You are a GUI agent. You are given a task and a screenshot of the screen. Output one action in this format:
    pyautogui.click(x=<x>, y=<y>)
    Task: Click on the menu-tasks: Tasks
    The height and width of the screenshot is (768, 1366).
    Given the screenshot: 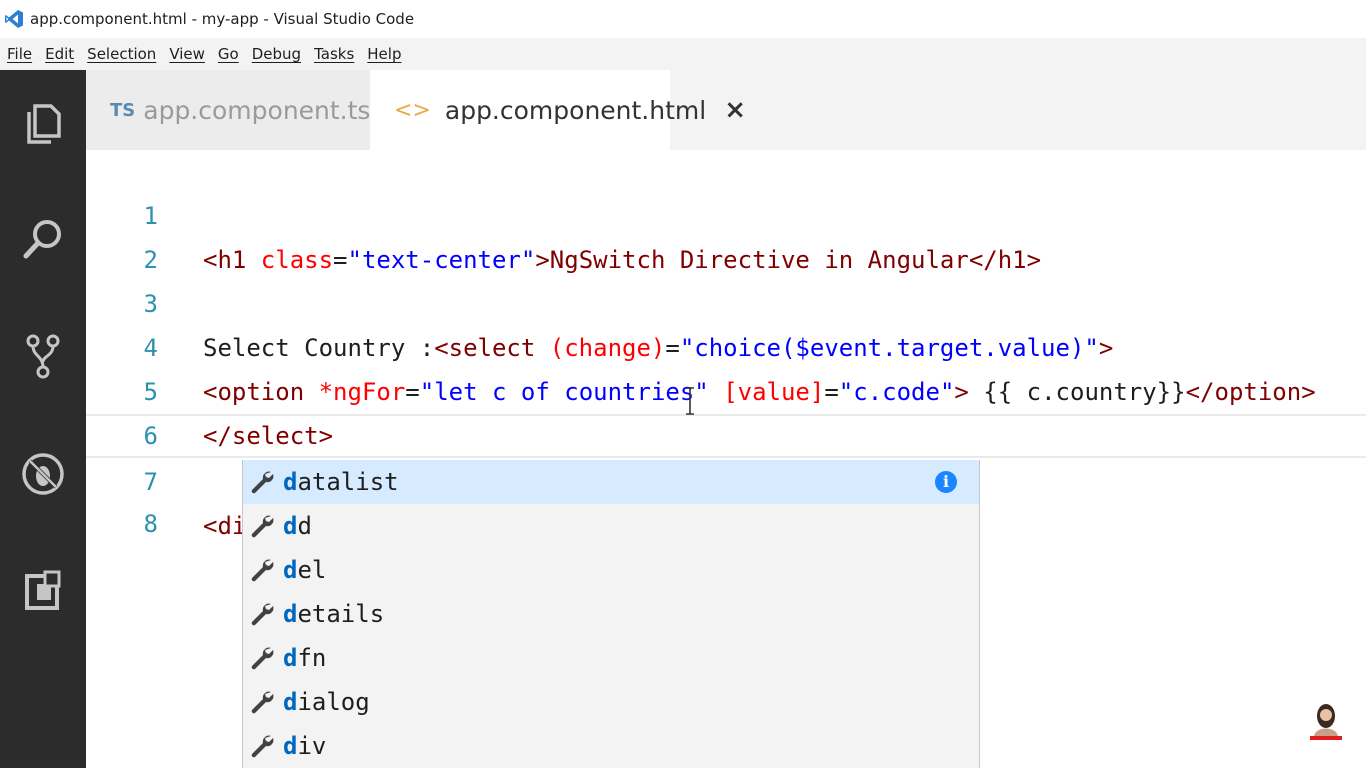 What is the action you would take?
    pyautogui.click(x=334, y=54)
    